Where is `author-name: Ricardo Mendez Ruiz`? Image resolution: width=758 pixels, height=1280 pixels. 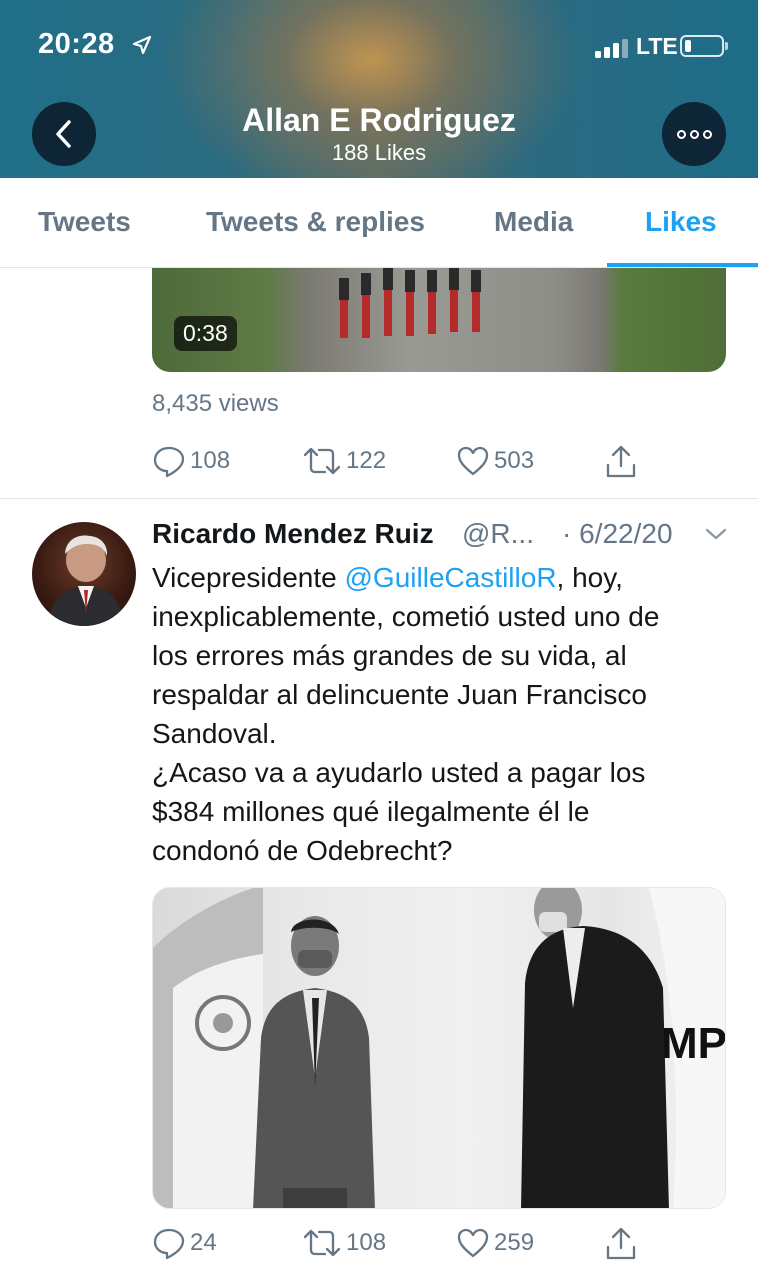 author-name: Ricardo Mendez Ruiz is located at coordinates (293, 534).